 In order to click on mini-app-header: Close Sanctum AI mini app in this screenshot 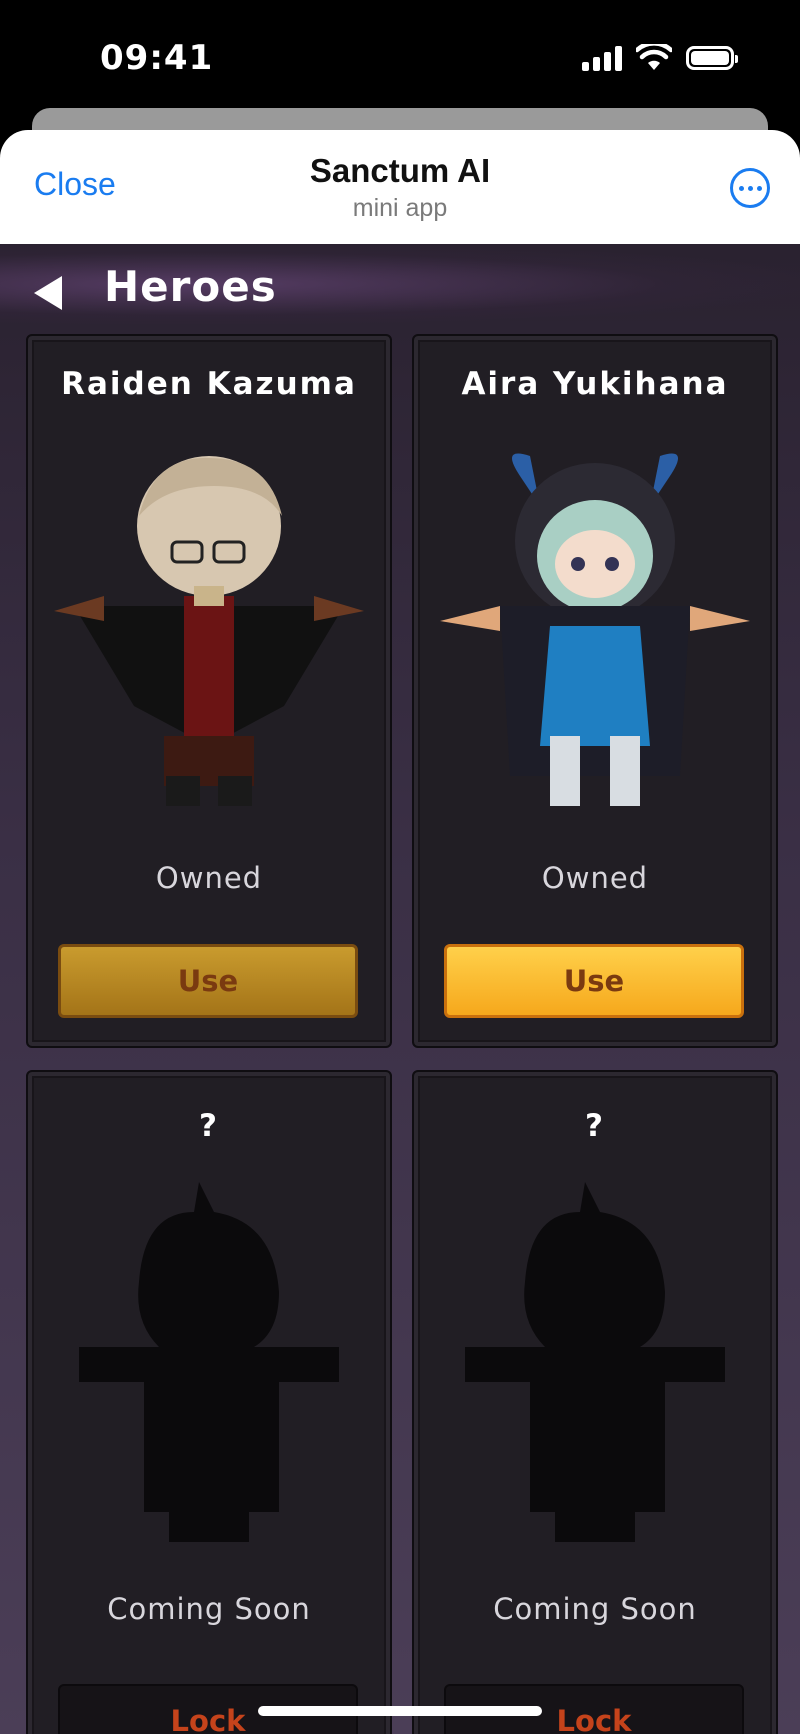, I will do `click(400, 187)`.